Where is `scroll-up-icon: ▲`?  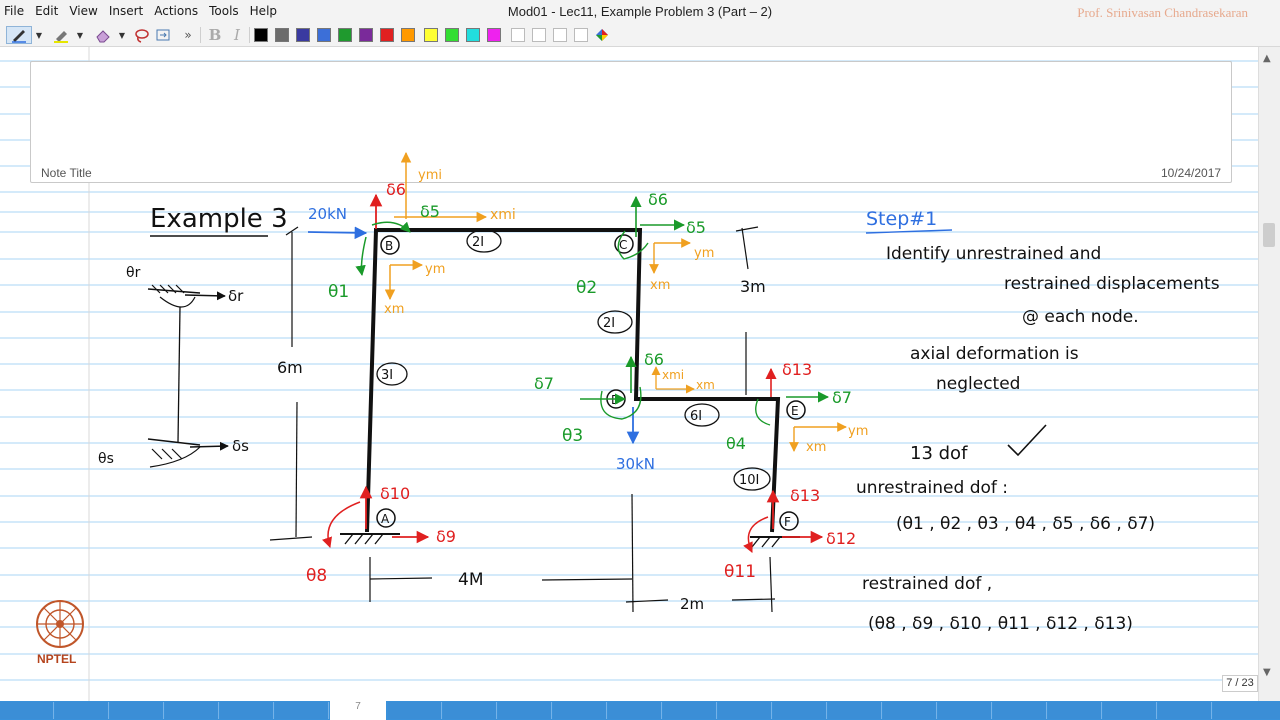 scroll-up-icon: ▲ is located at coordinates (1267, 58).